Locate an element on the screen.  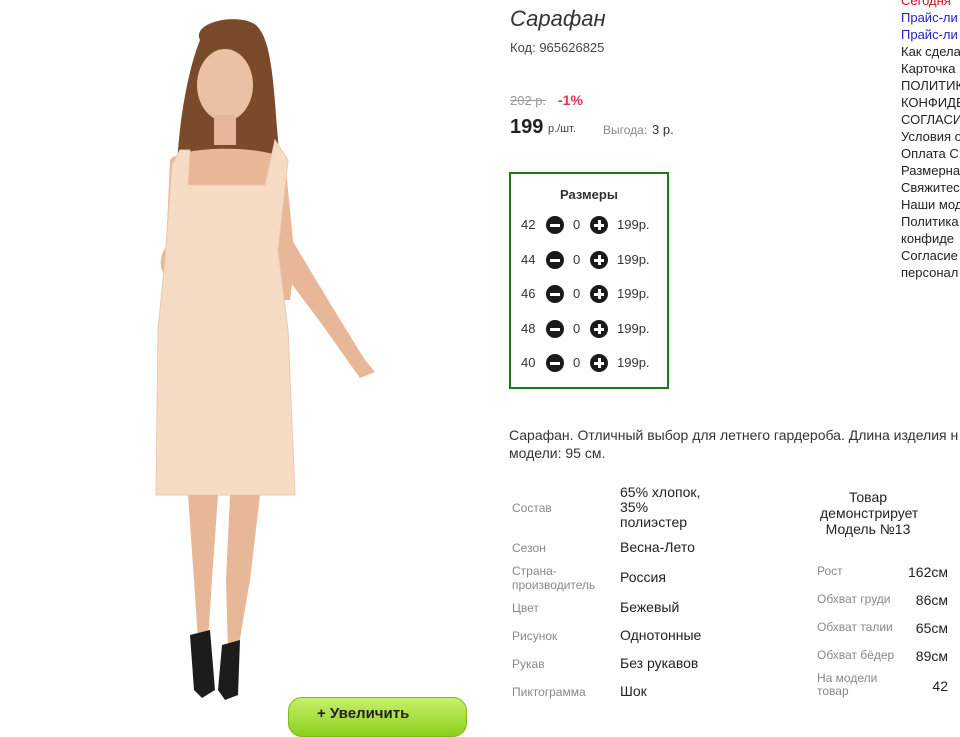
property-value: Россия is located at coordinates (643, 577).